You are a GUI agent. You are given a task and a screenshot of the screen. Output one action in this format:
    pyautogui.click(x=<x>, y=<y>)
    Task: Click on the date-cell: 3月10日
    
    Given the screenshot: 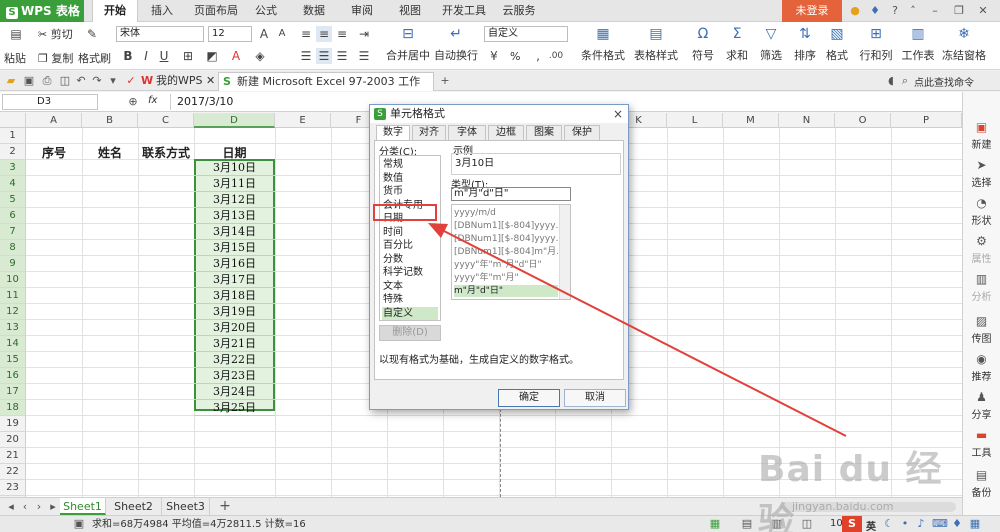 What is the action you would take?
    pyautogui.click(x=234, y=168)
    